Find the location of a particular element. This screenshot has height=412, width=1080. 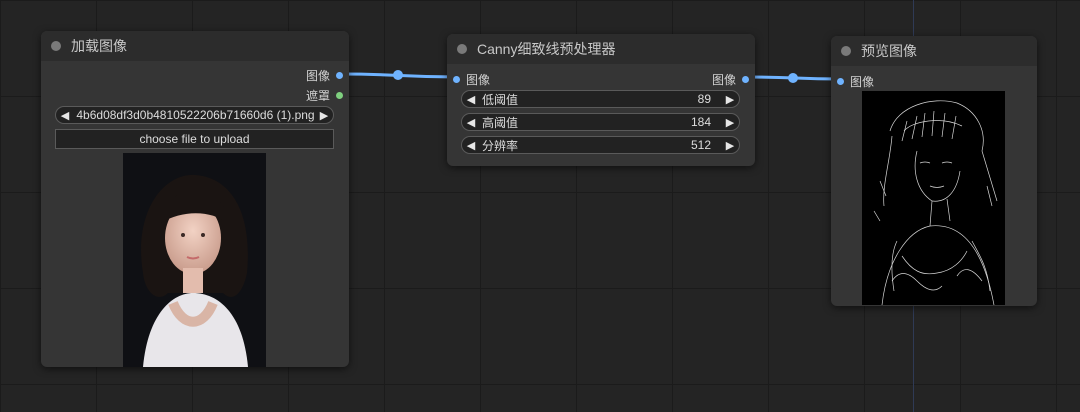

canny-output-preview is located at coordinates (933, 198).